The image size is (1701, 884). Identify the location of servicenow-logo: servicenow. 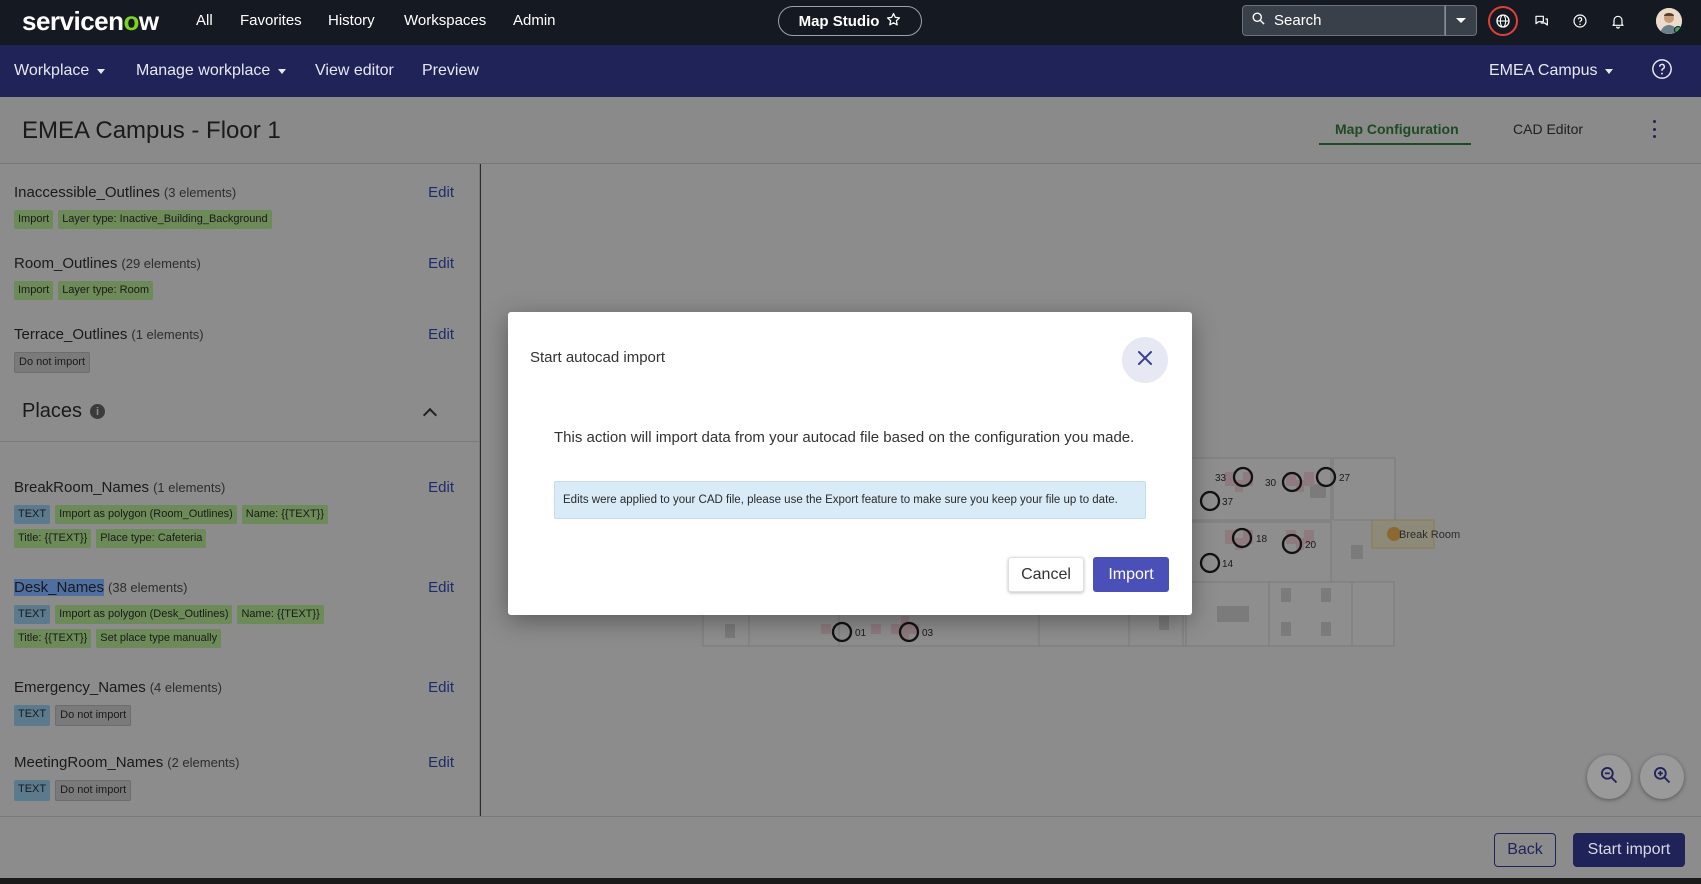
(90, 21).